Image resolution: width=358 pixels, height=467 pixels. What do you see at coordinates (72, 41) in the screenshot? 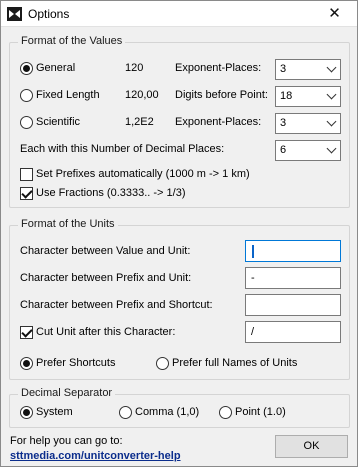
I see `values-group-title: Format of the Values` at bounding box center [72, 41].